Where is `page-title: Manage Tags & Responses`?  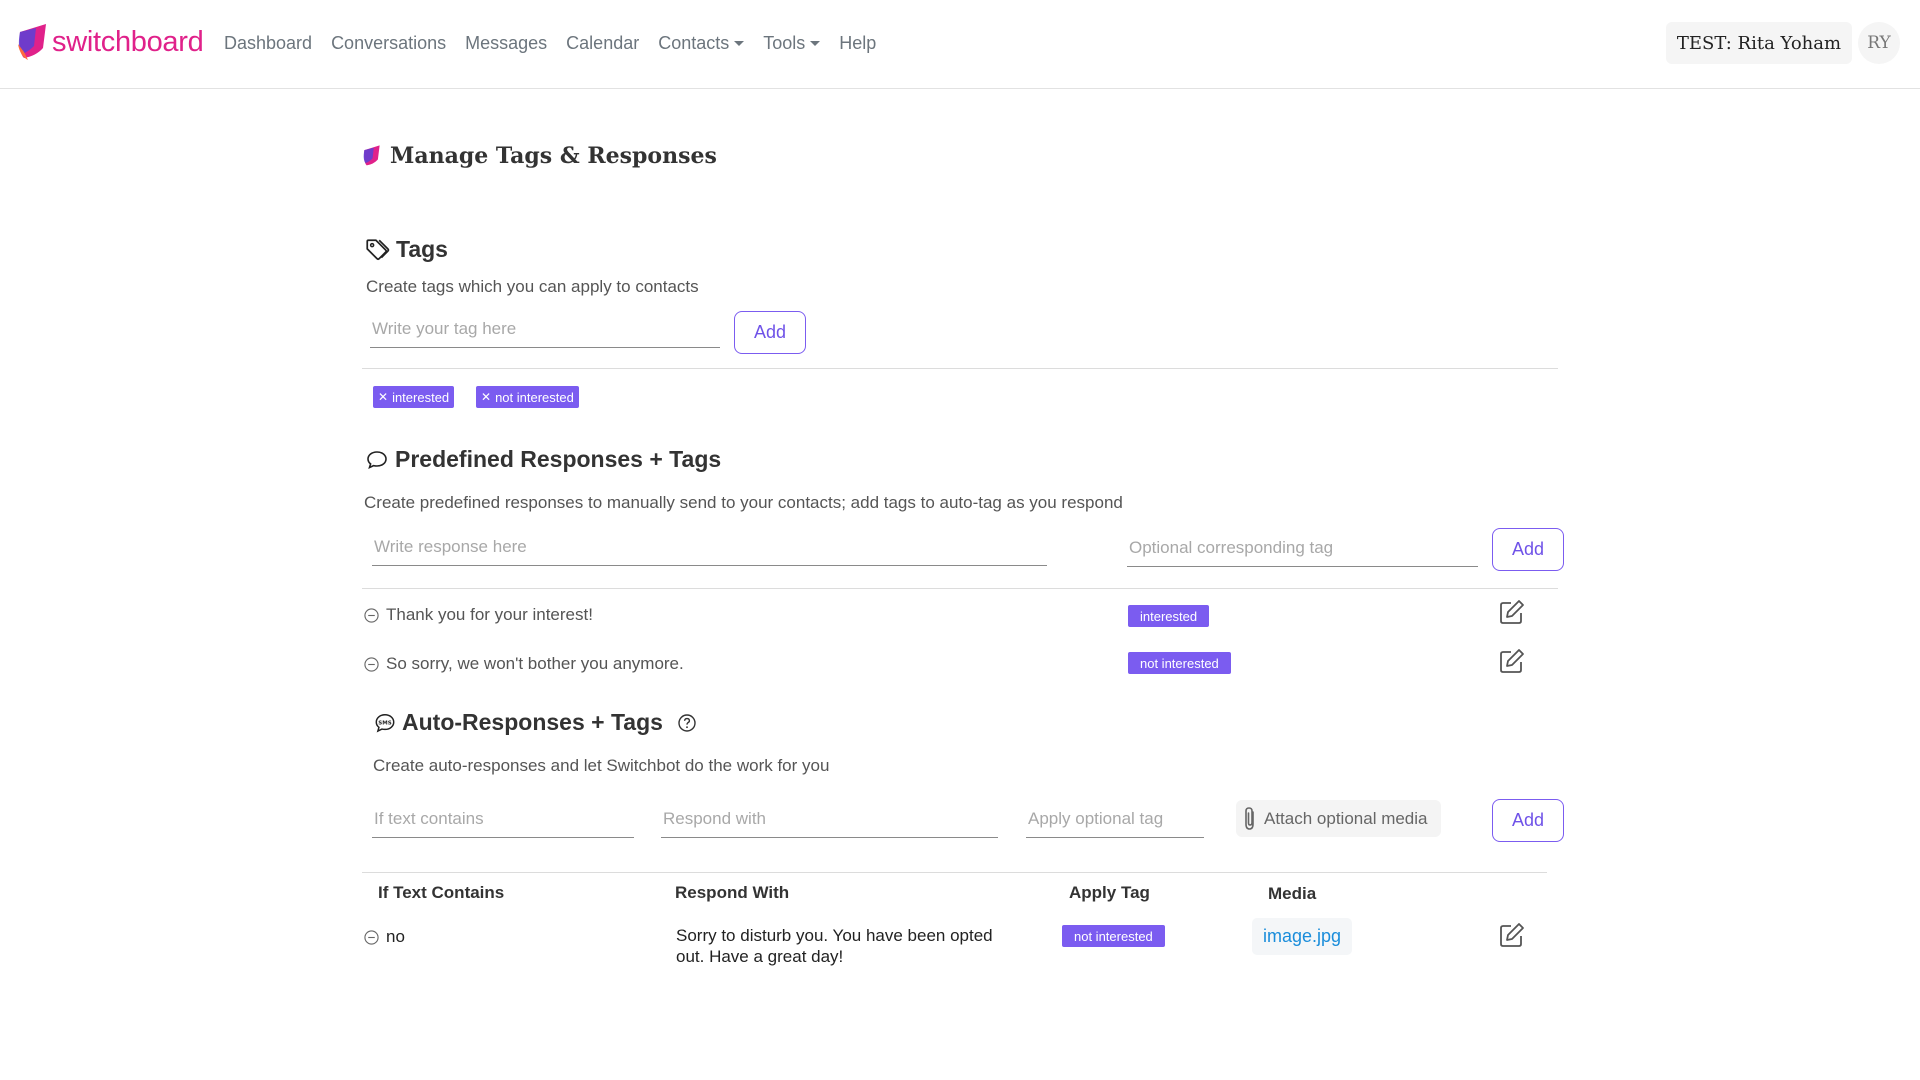 page-title: Manage Tags & Responses is located at coordinates (539, 156).